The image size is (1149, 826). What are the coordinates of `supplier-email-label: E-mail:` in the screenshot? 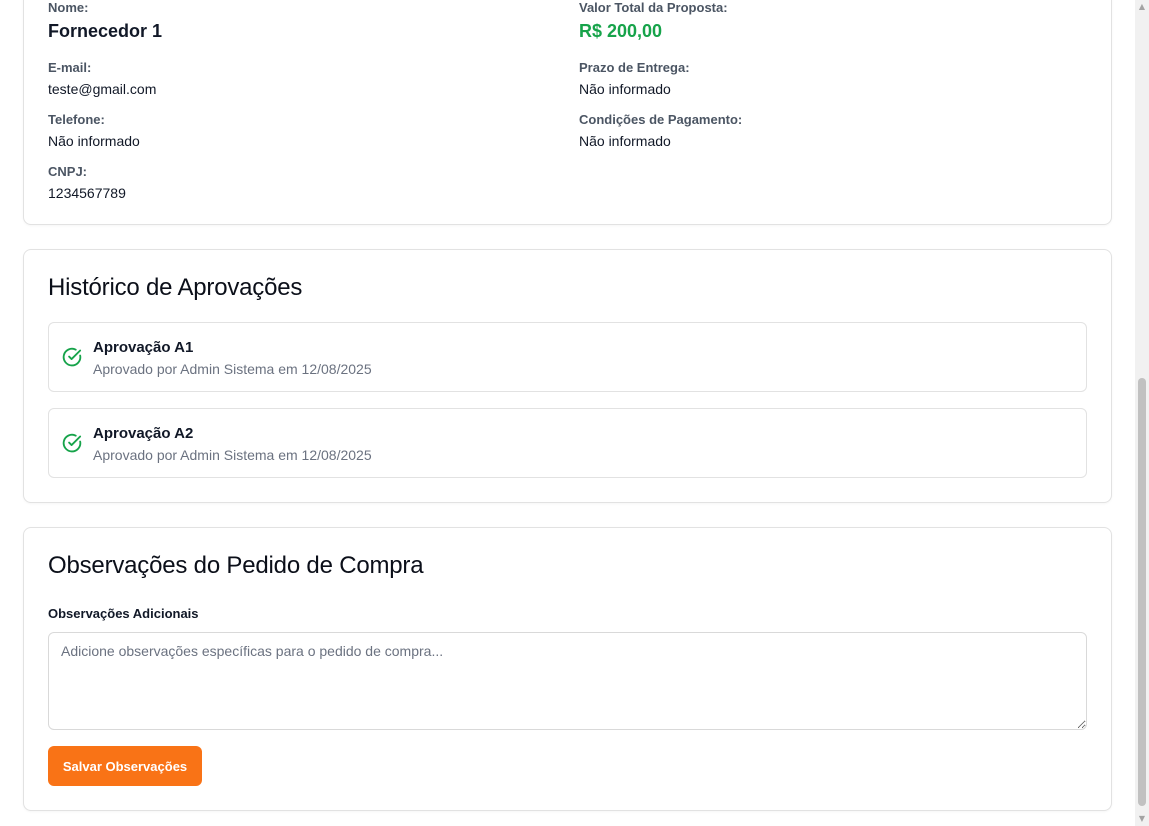 It's located at (70, 67).